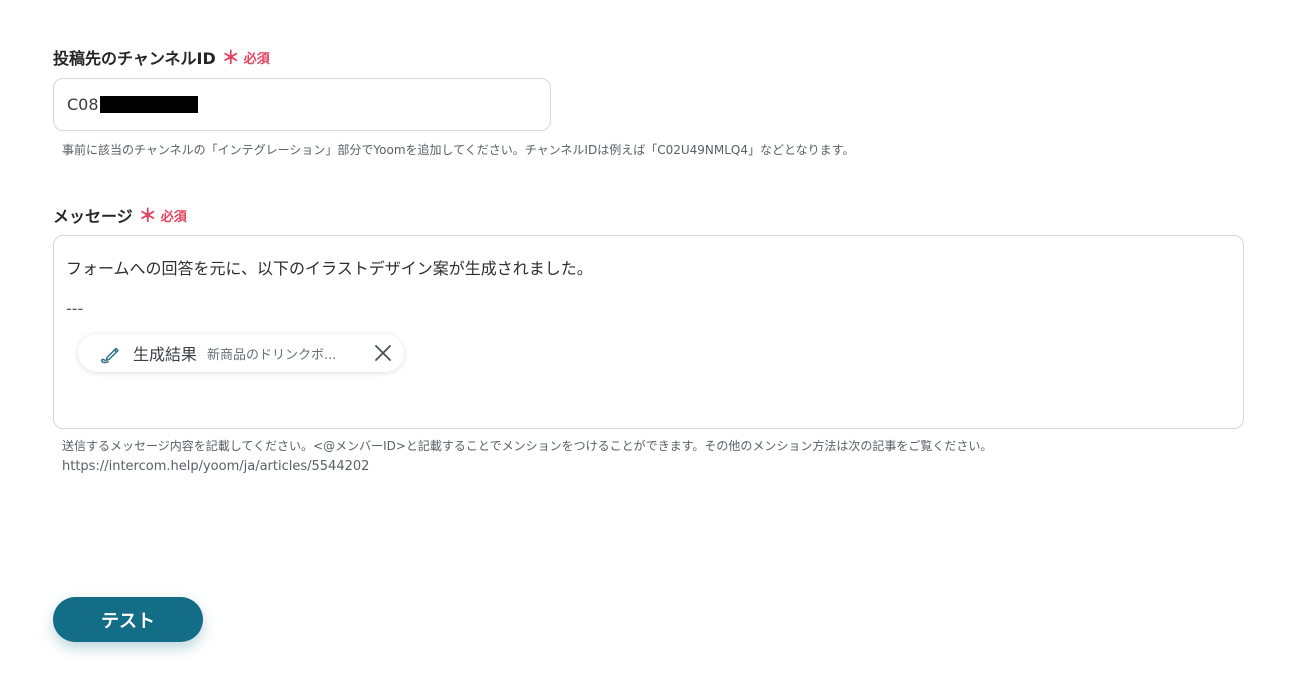 The height and width of the screenshot is (698, 1302). I want to click on channel-id-label: 投稿先のチャンネルID ＊ 必須, so click(161, 57).